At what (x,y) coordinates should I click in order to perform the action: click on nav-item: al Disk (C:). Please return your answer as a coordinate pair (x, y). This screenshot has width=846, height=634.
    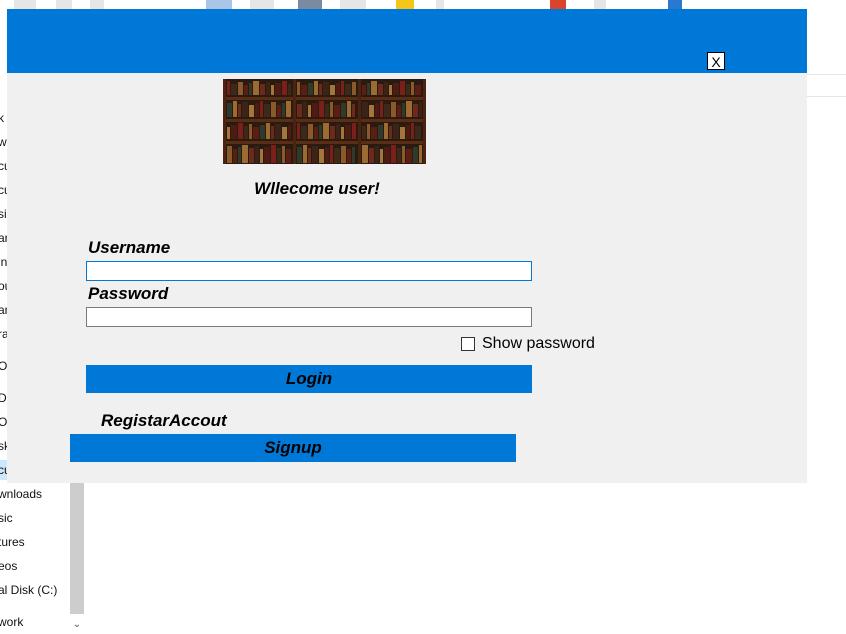
    Looking at the image, I should click on (28, 590).